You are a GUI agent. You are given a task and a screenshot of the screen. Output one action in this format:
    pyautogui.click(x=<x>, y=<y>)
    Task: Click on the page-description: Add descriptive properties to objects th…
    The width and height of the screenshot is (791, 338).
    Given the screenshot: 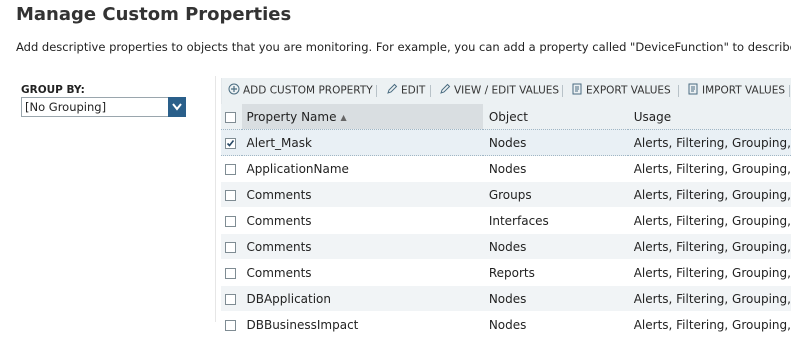 What is the action you would take?
    pyautogui.click(x=403, y=47)
    